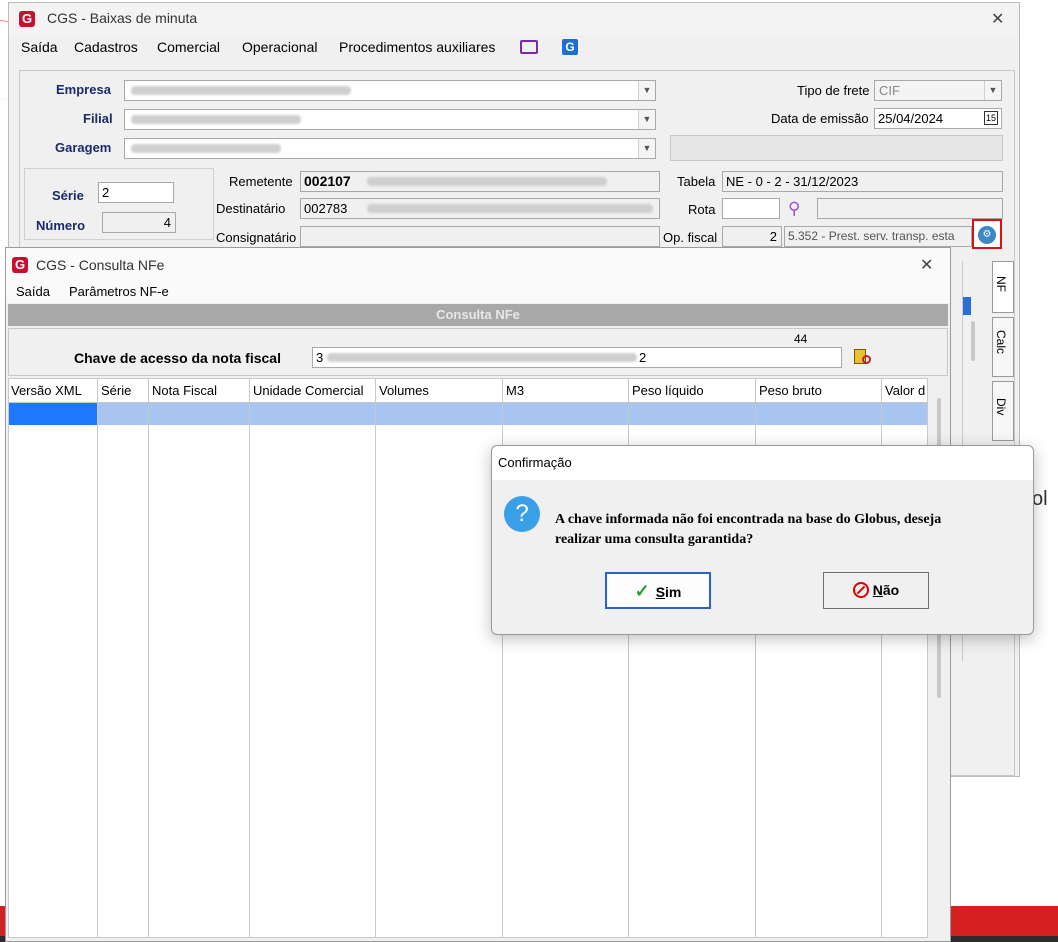 The height and width of the screenshot is (942, 1058). What do you see at coordinates (570, 47) in the screenshot?
I see `globus-icon: G` at bounding box center [570, 47].